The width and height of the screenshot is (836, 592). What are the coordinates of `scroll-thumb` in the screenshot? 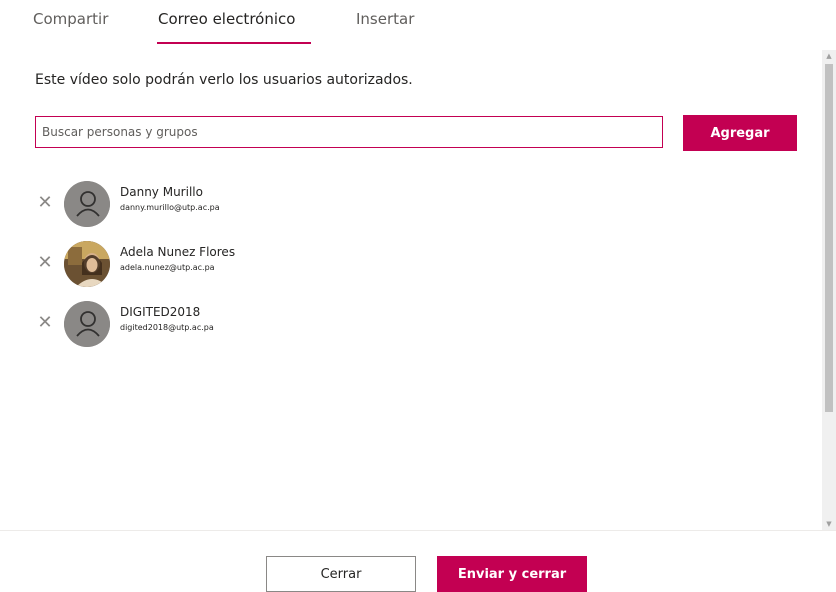 It's located at (829, 238).